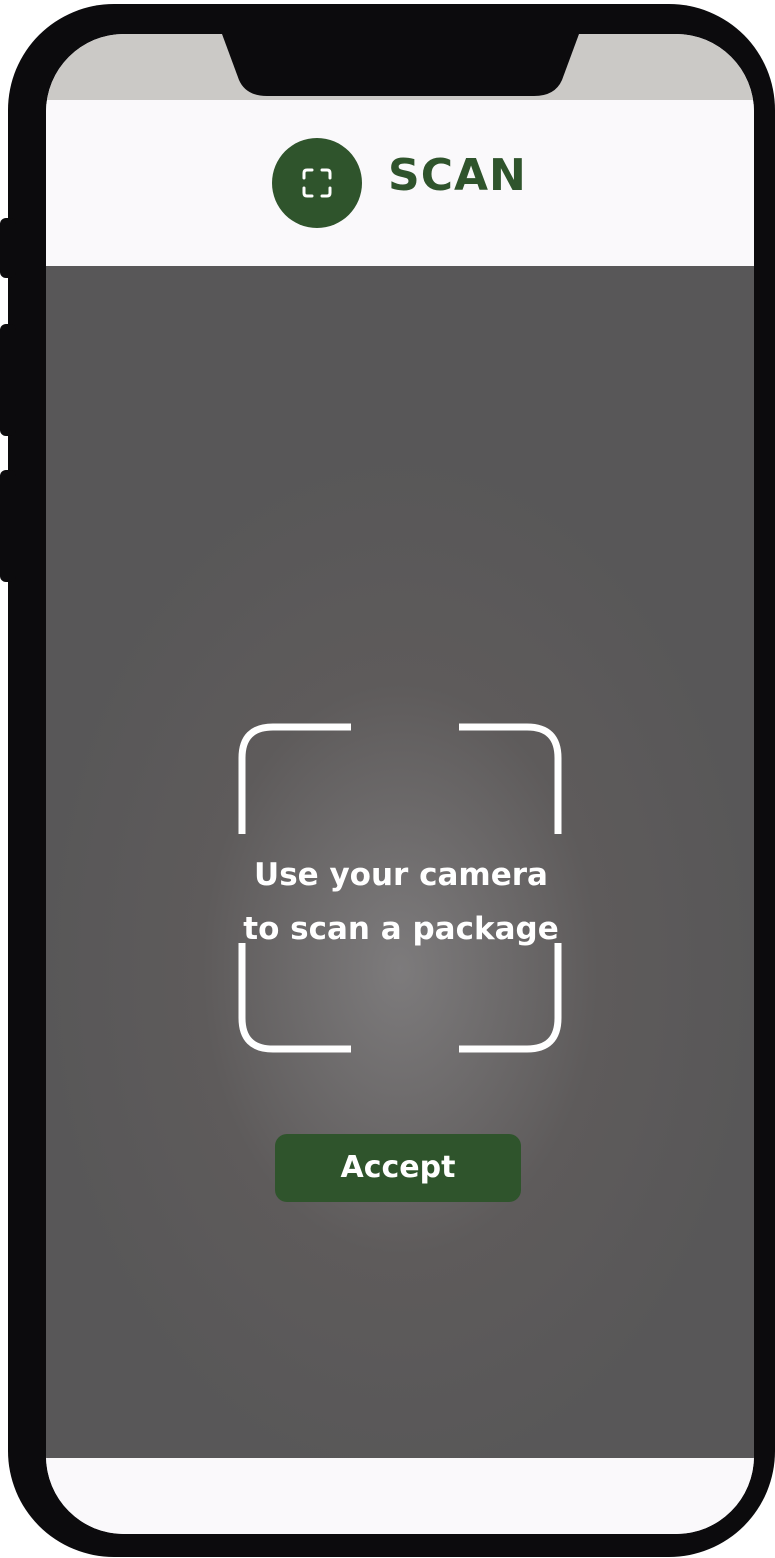 This screenshot has height=1558, width=775. What do you see at coordinates (457, 175) in the screenshot?
I see `page-title: SCAN` at bounding box center [457, 175].